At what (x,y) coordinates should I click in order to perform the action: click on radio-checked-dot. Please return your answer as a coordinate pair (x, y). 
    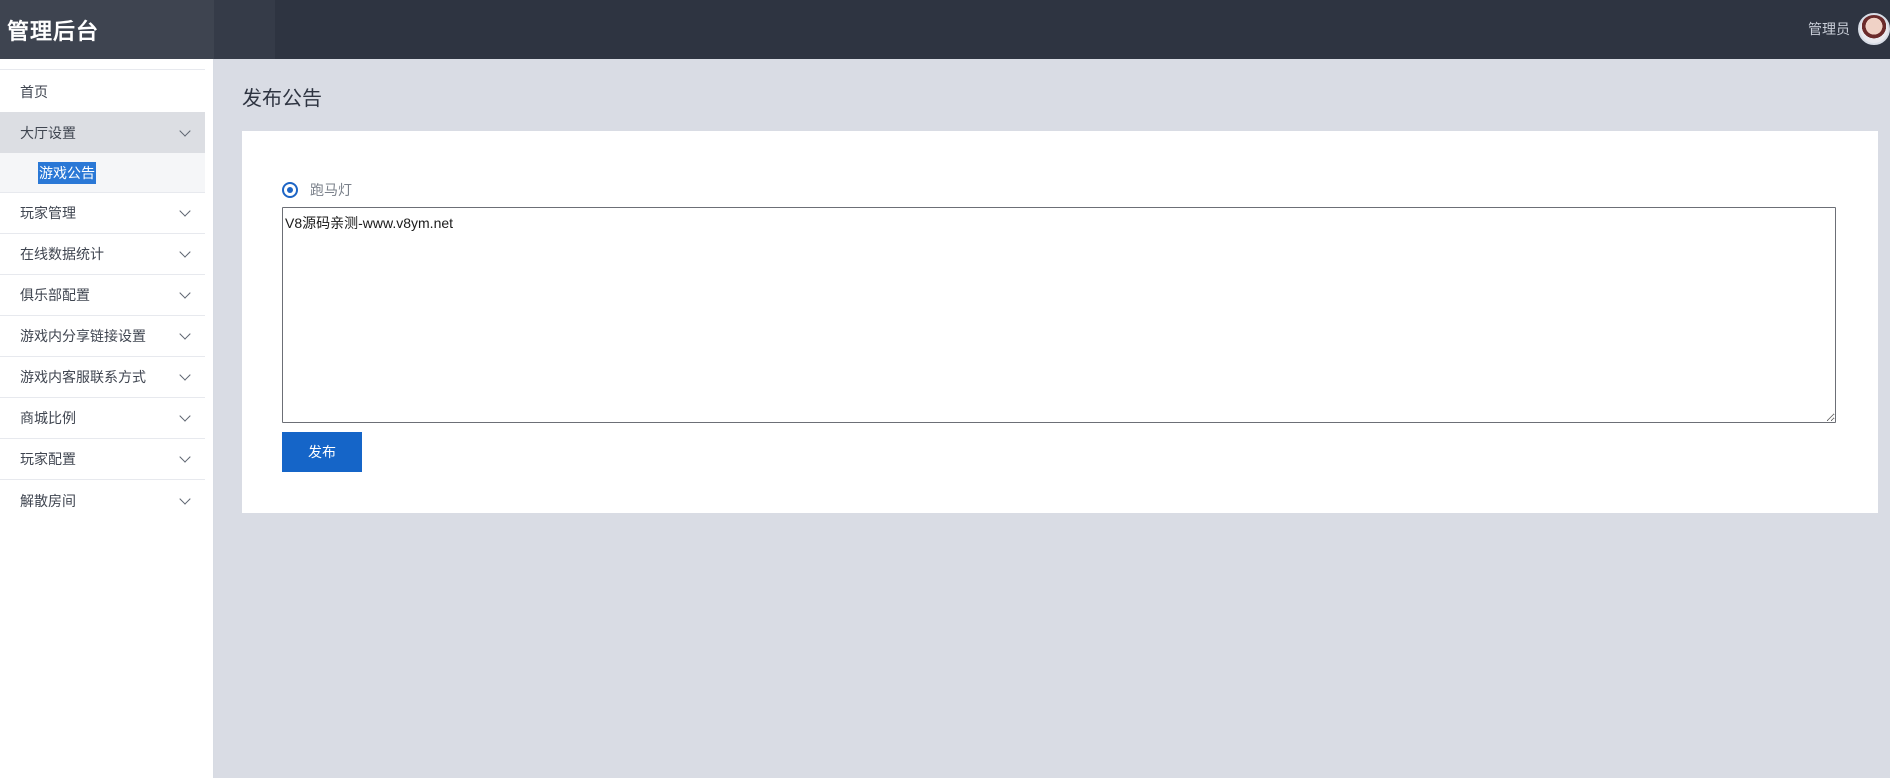
    Looking at the image, I should click on (290, 190).